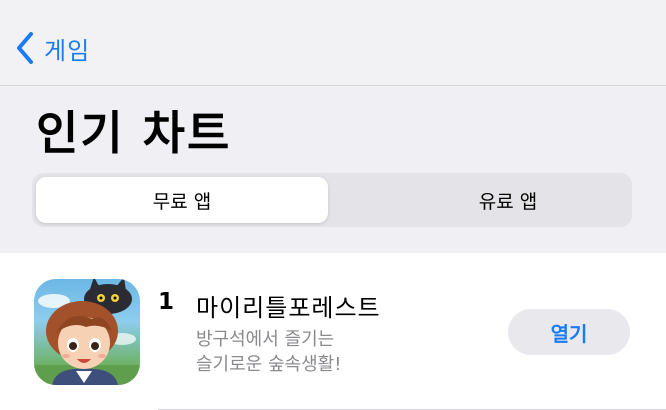 This screenshot has height=410, width=666. I want to click on segment-paid-apps: 유료 앱, so click(508, 200).